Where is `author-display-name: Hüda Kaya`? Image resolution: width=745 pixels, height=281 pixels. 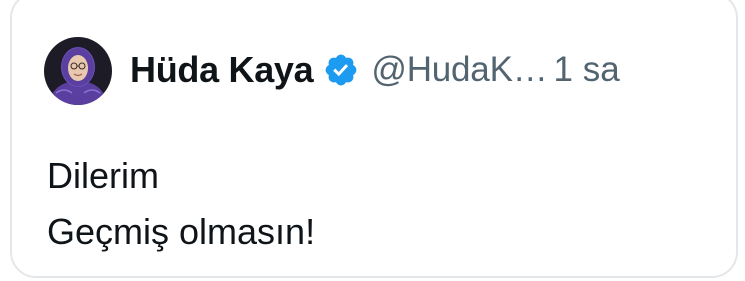
author-display-name: Hüda Kaya is located at coordinates (222, 70).